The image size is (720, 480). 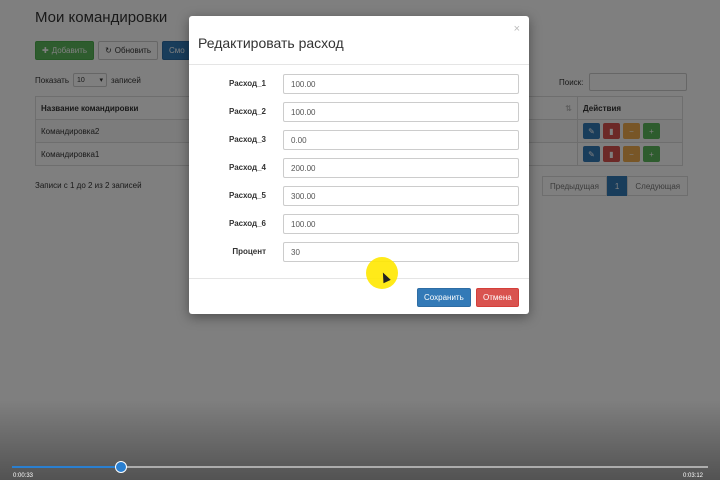 I want to click on video-seek-bar, so click(x=360, y=467).